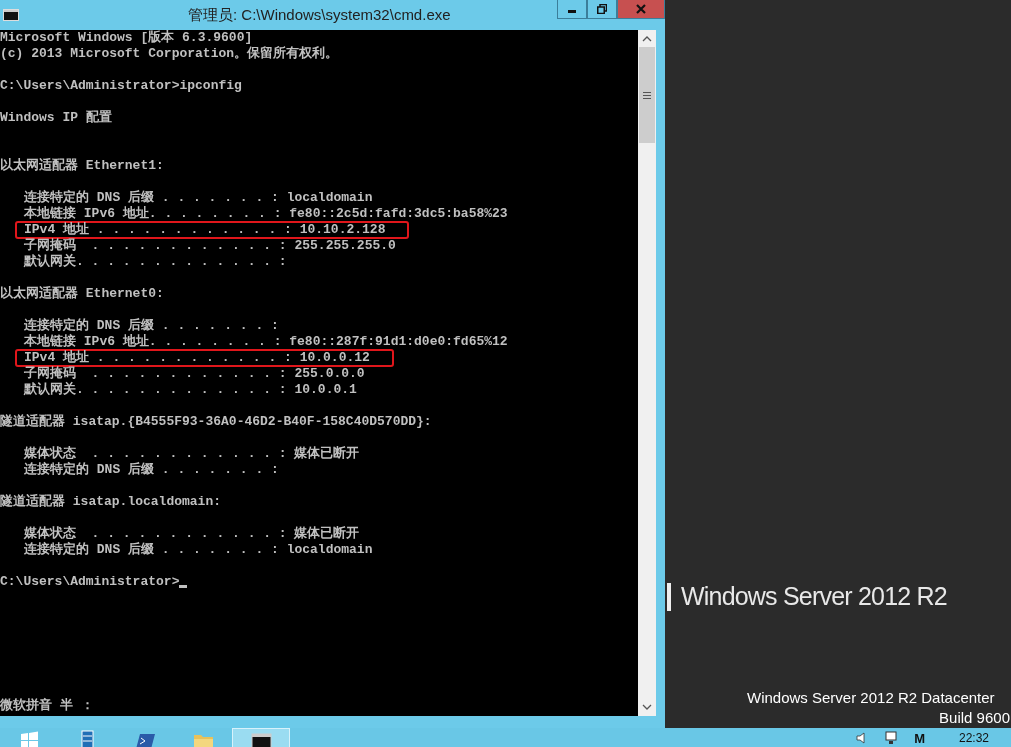 This screenshot has width=1011, height=747. Describe the element at coordinates (82, 166) in the screenshot. I see `console-line: 以太网适配器 Ethernet1:` at that location.